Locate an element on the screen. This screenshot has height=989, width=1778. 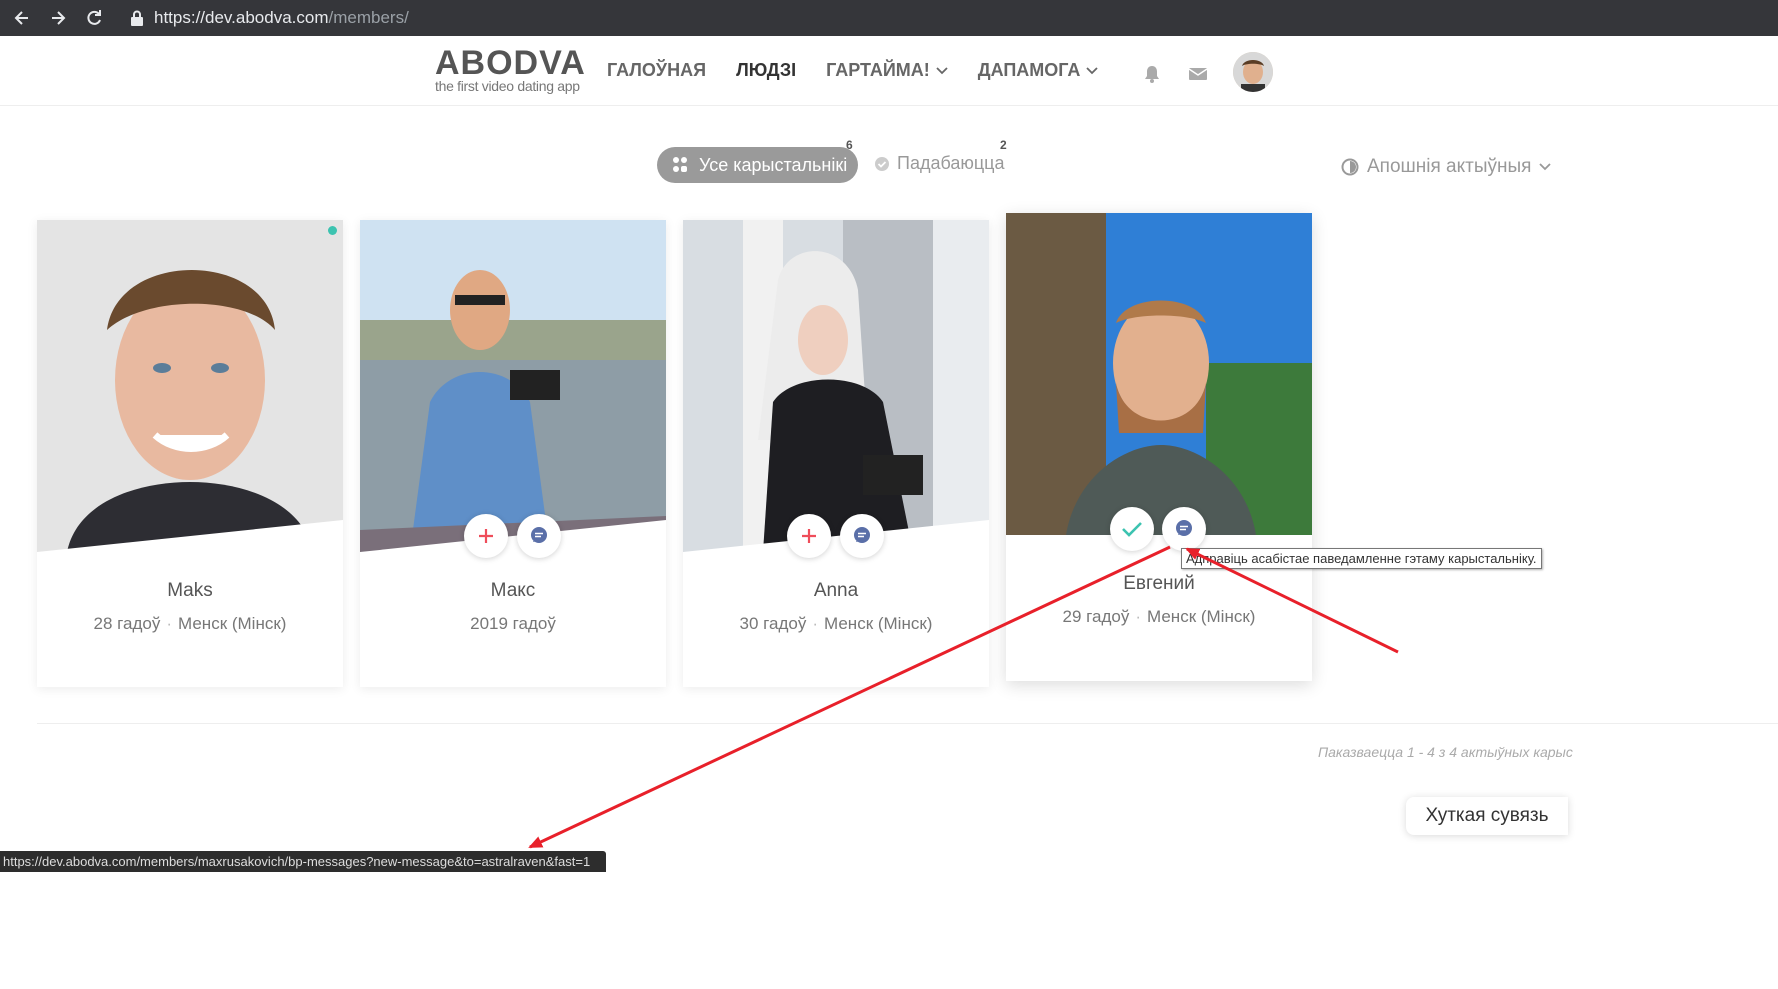
nav-home-label: ГАЛОЎНАЯ is located at coordinates (657, 70).